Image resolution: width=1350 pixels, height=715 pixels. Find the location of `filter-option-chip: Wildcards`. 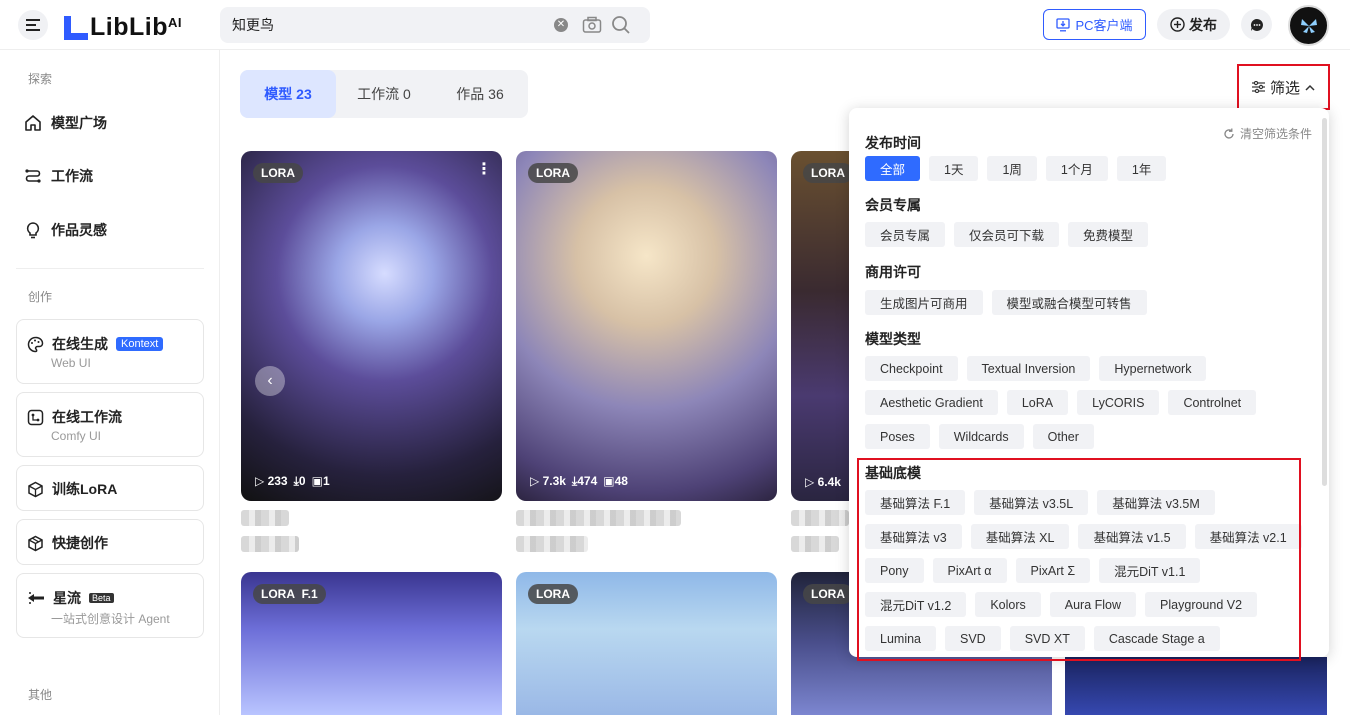

filter-option-chip: Wildcards is located at coordinates (981, 436).